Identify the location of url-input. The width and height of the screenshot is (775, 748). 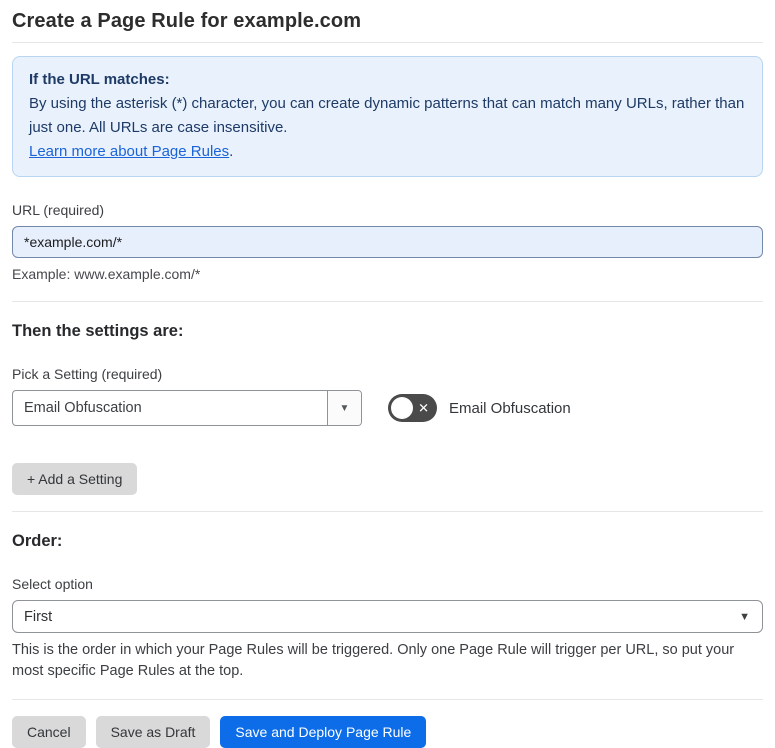
(387, 242).